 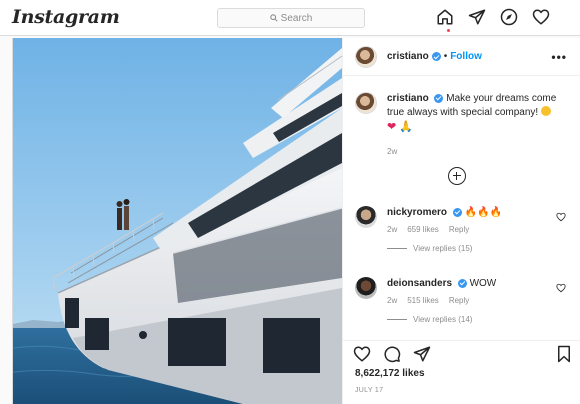 What do you see at coordinates (392, 127) in the screenshot?
I see `heart-emoji-icon: ❤` at bounding box center [392, 127].